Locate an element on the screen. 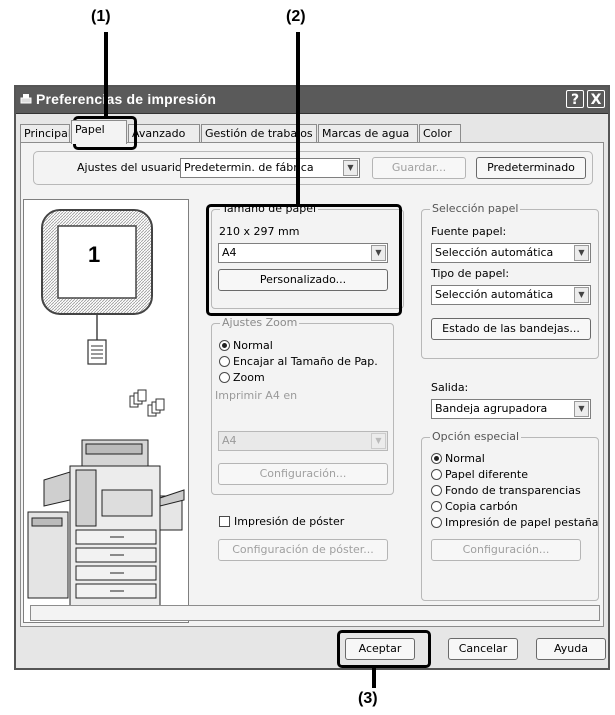 The height and width of the screenshot is (715, 615). paper-source-label: Fuente papel: is located at coordinates (469, 231).